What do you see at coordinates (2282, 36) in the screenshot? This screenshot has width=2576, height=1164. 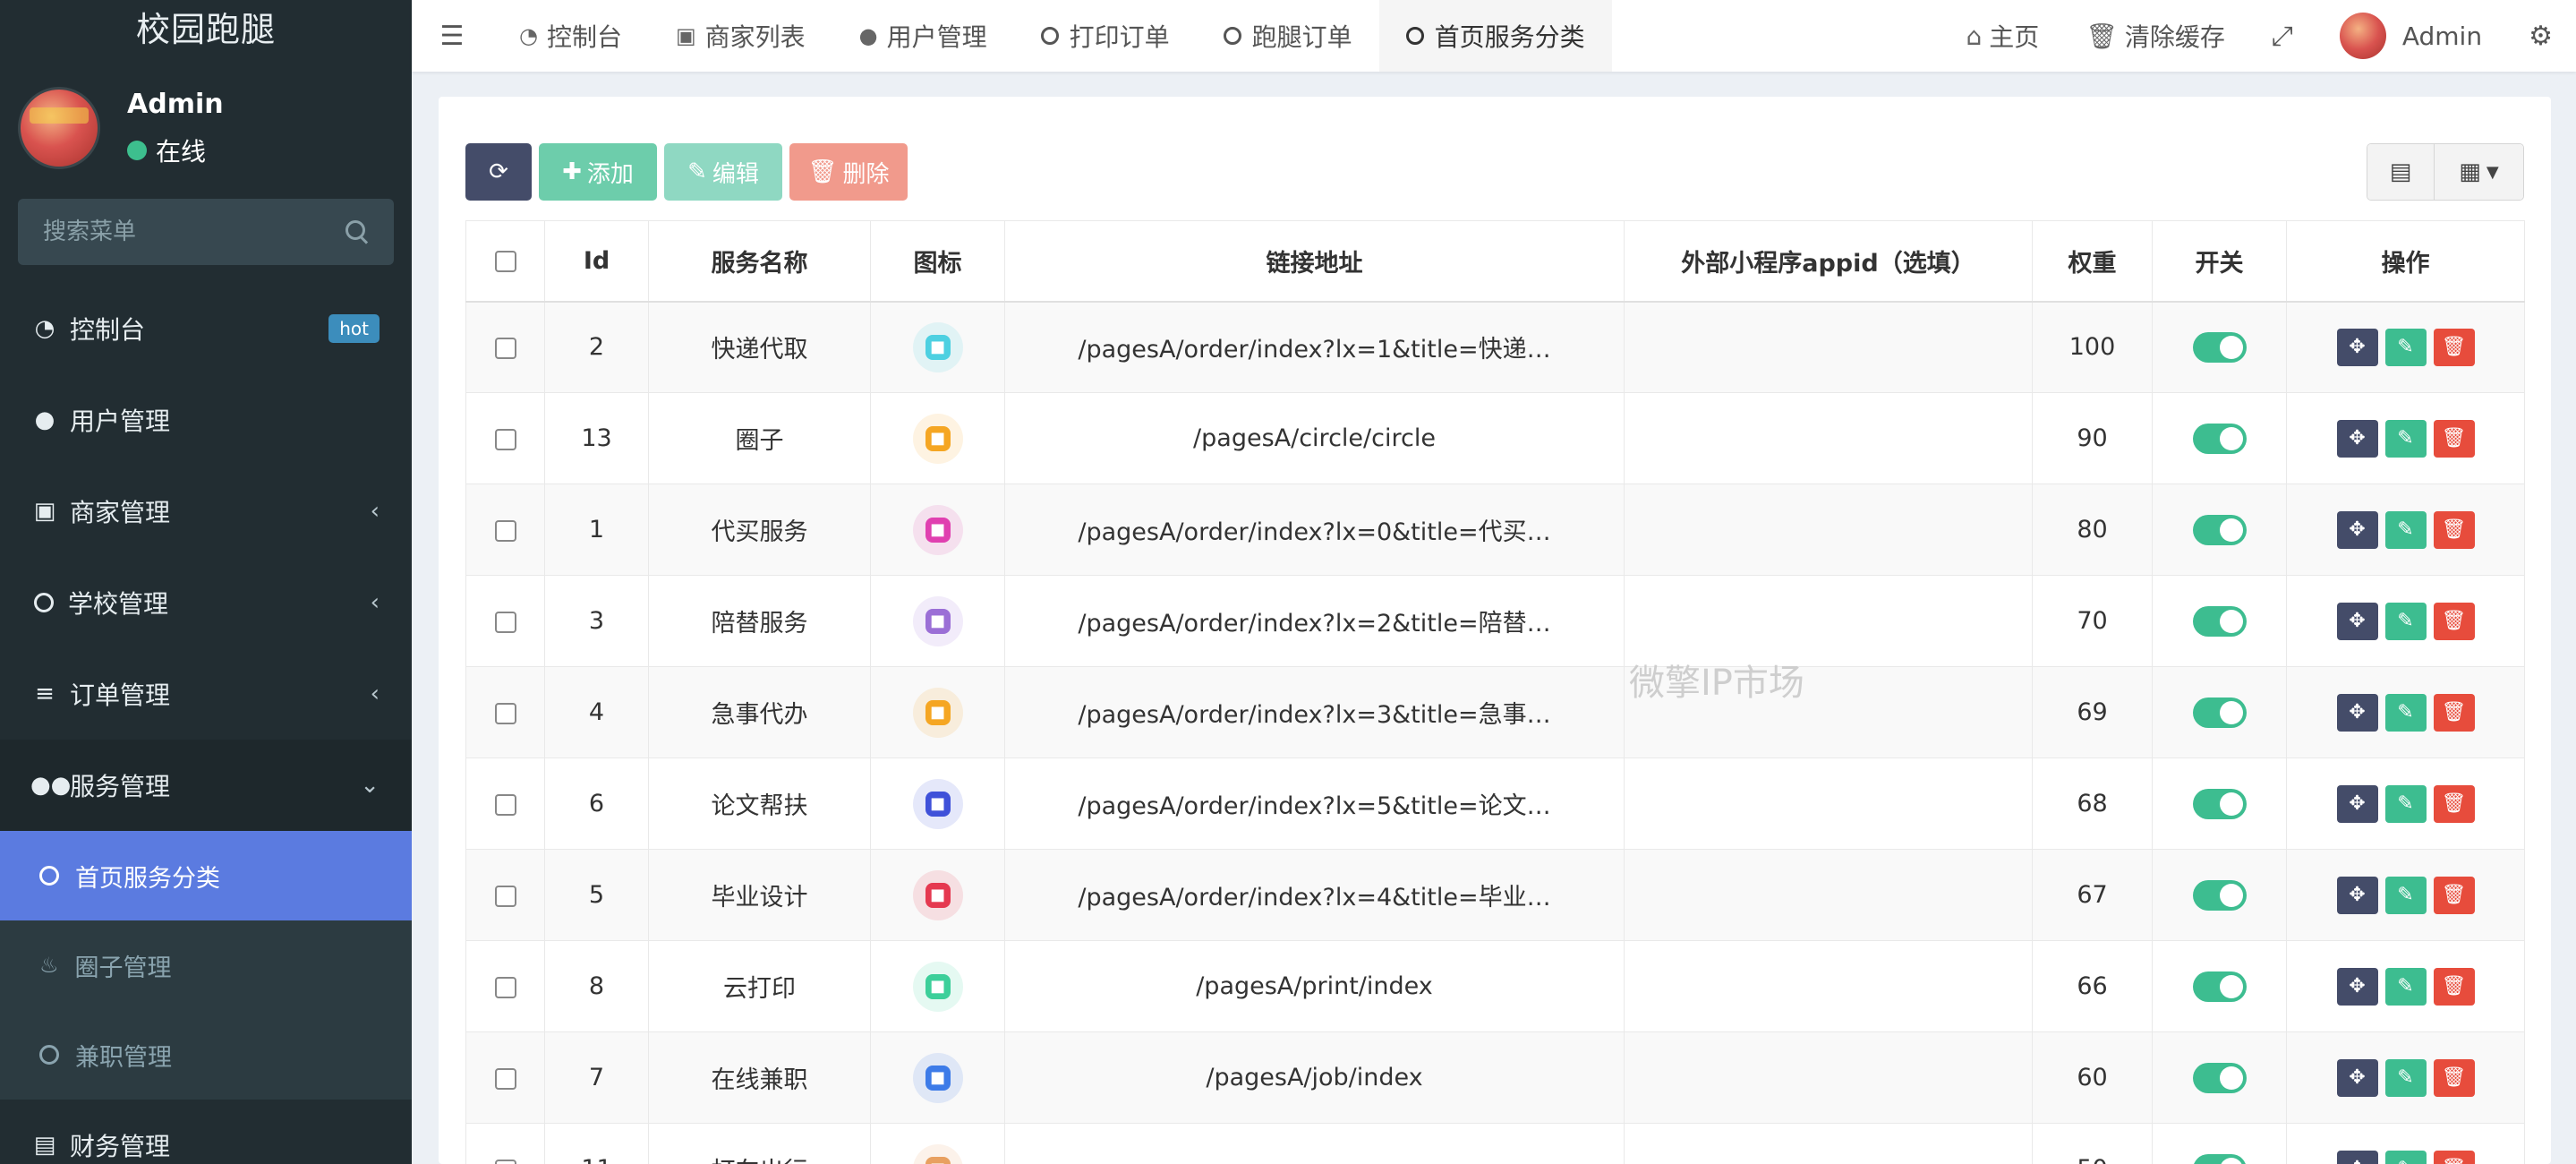 I see `fullscreen-icon: ⤢` at bounding box center [2282, 36].